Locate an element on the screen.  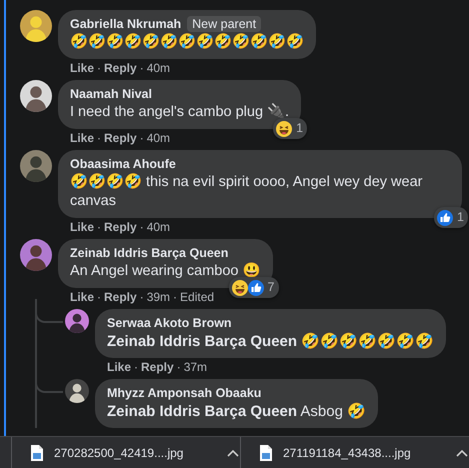
member-badge: New parent is located at coordinates (224, 24).